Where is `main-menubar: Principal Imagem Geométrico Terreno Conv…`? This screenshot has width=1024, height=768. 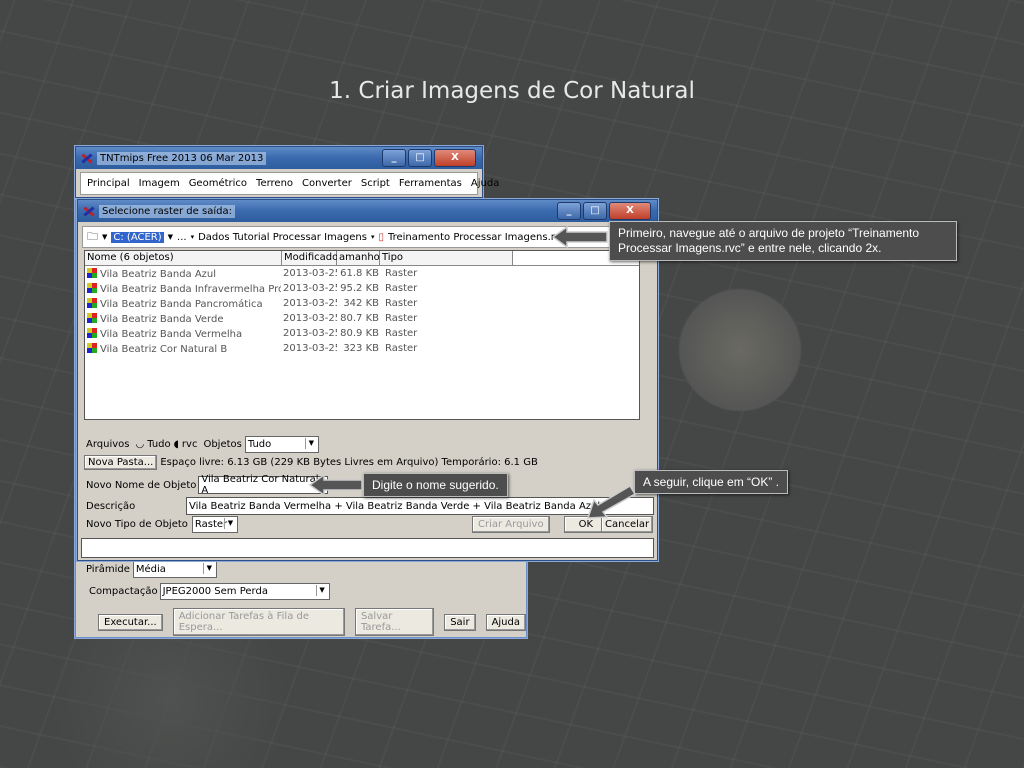 main-menubar: Principal Imagem Geométrico Terreno Conv… is located at coordinates (289, 183).